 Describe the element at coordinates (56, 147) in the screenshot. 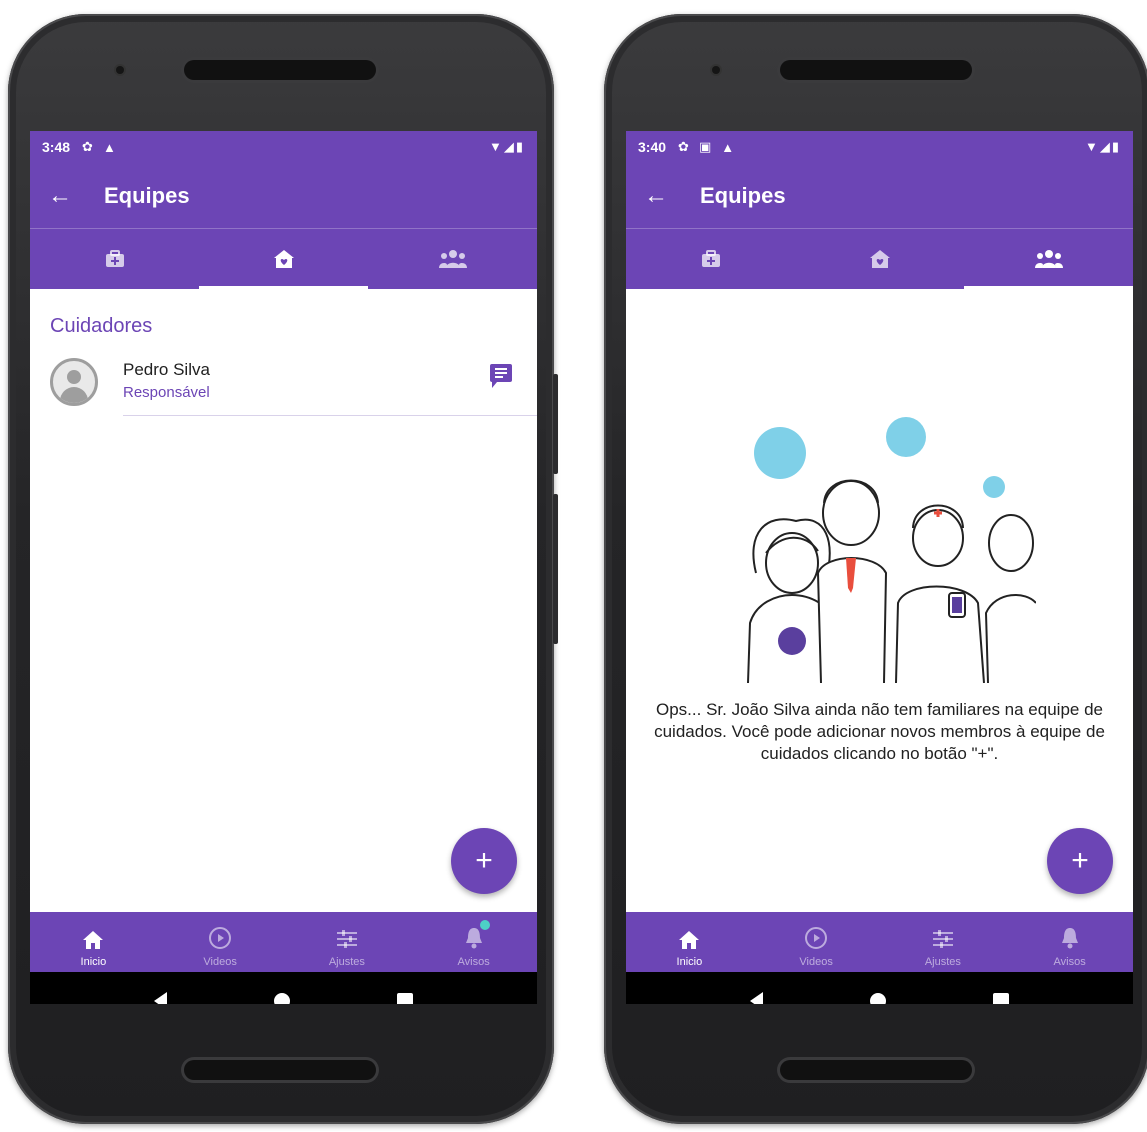

I see `status-time: 3:48` at that location.